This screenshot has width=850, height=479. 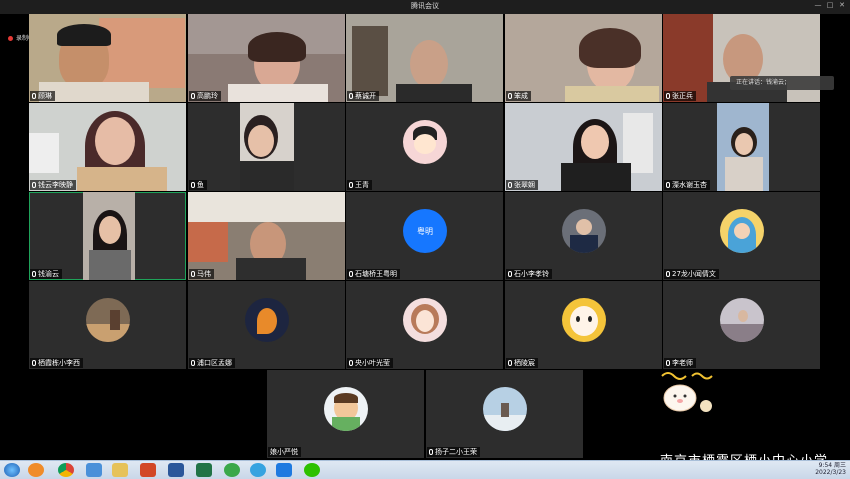 I want to click on wechat-icon, so click(x=312, y=470).